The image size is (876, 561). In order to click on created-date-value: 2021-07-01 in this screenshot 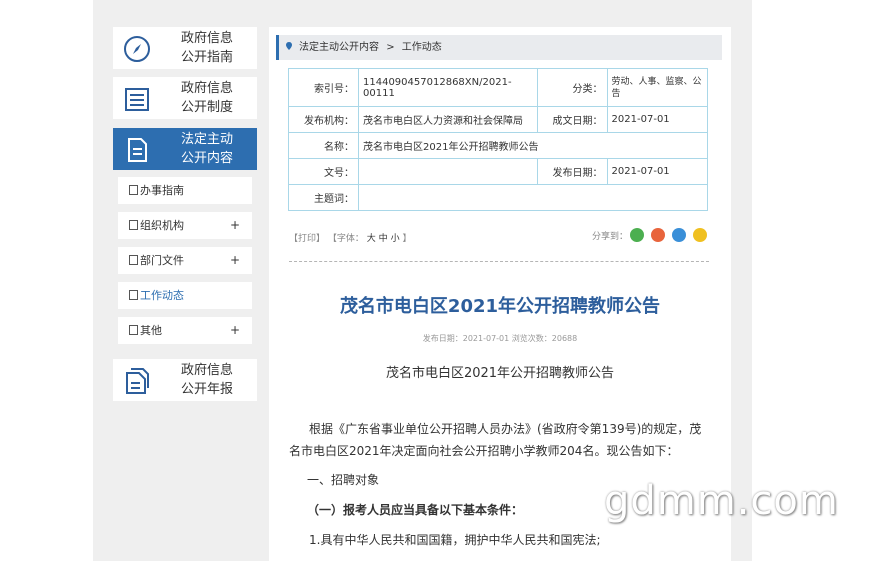, I will do `click(657, 119)`.